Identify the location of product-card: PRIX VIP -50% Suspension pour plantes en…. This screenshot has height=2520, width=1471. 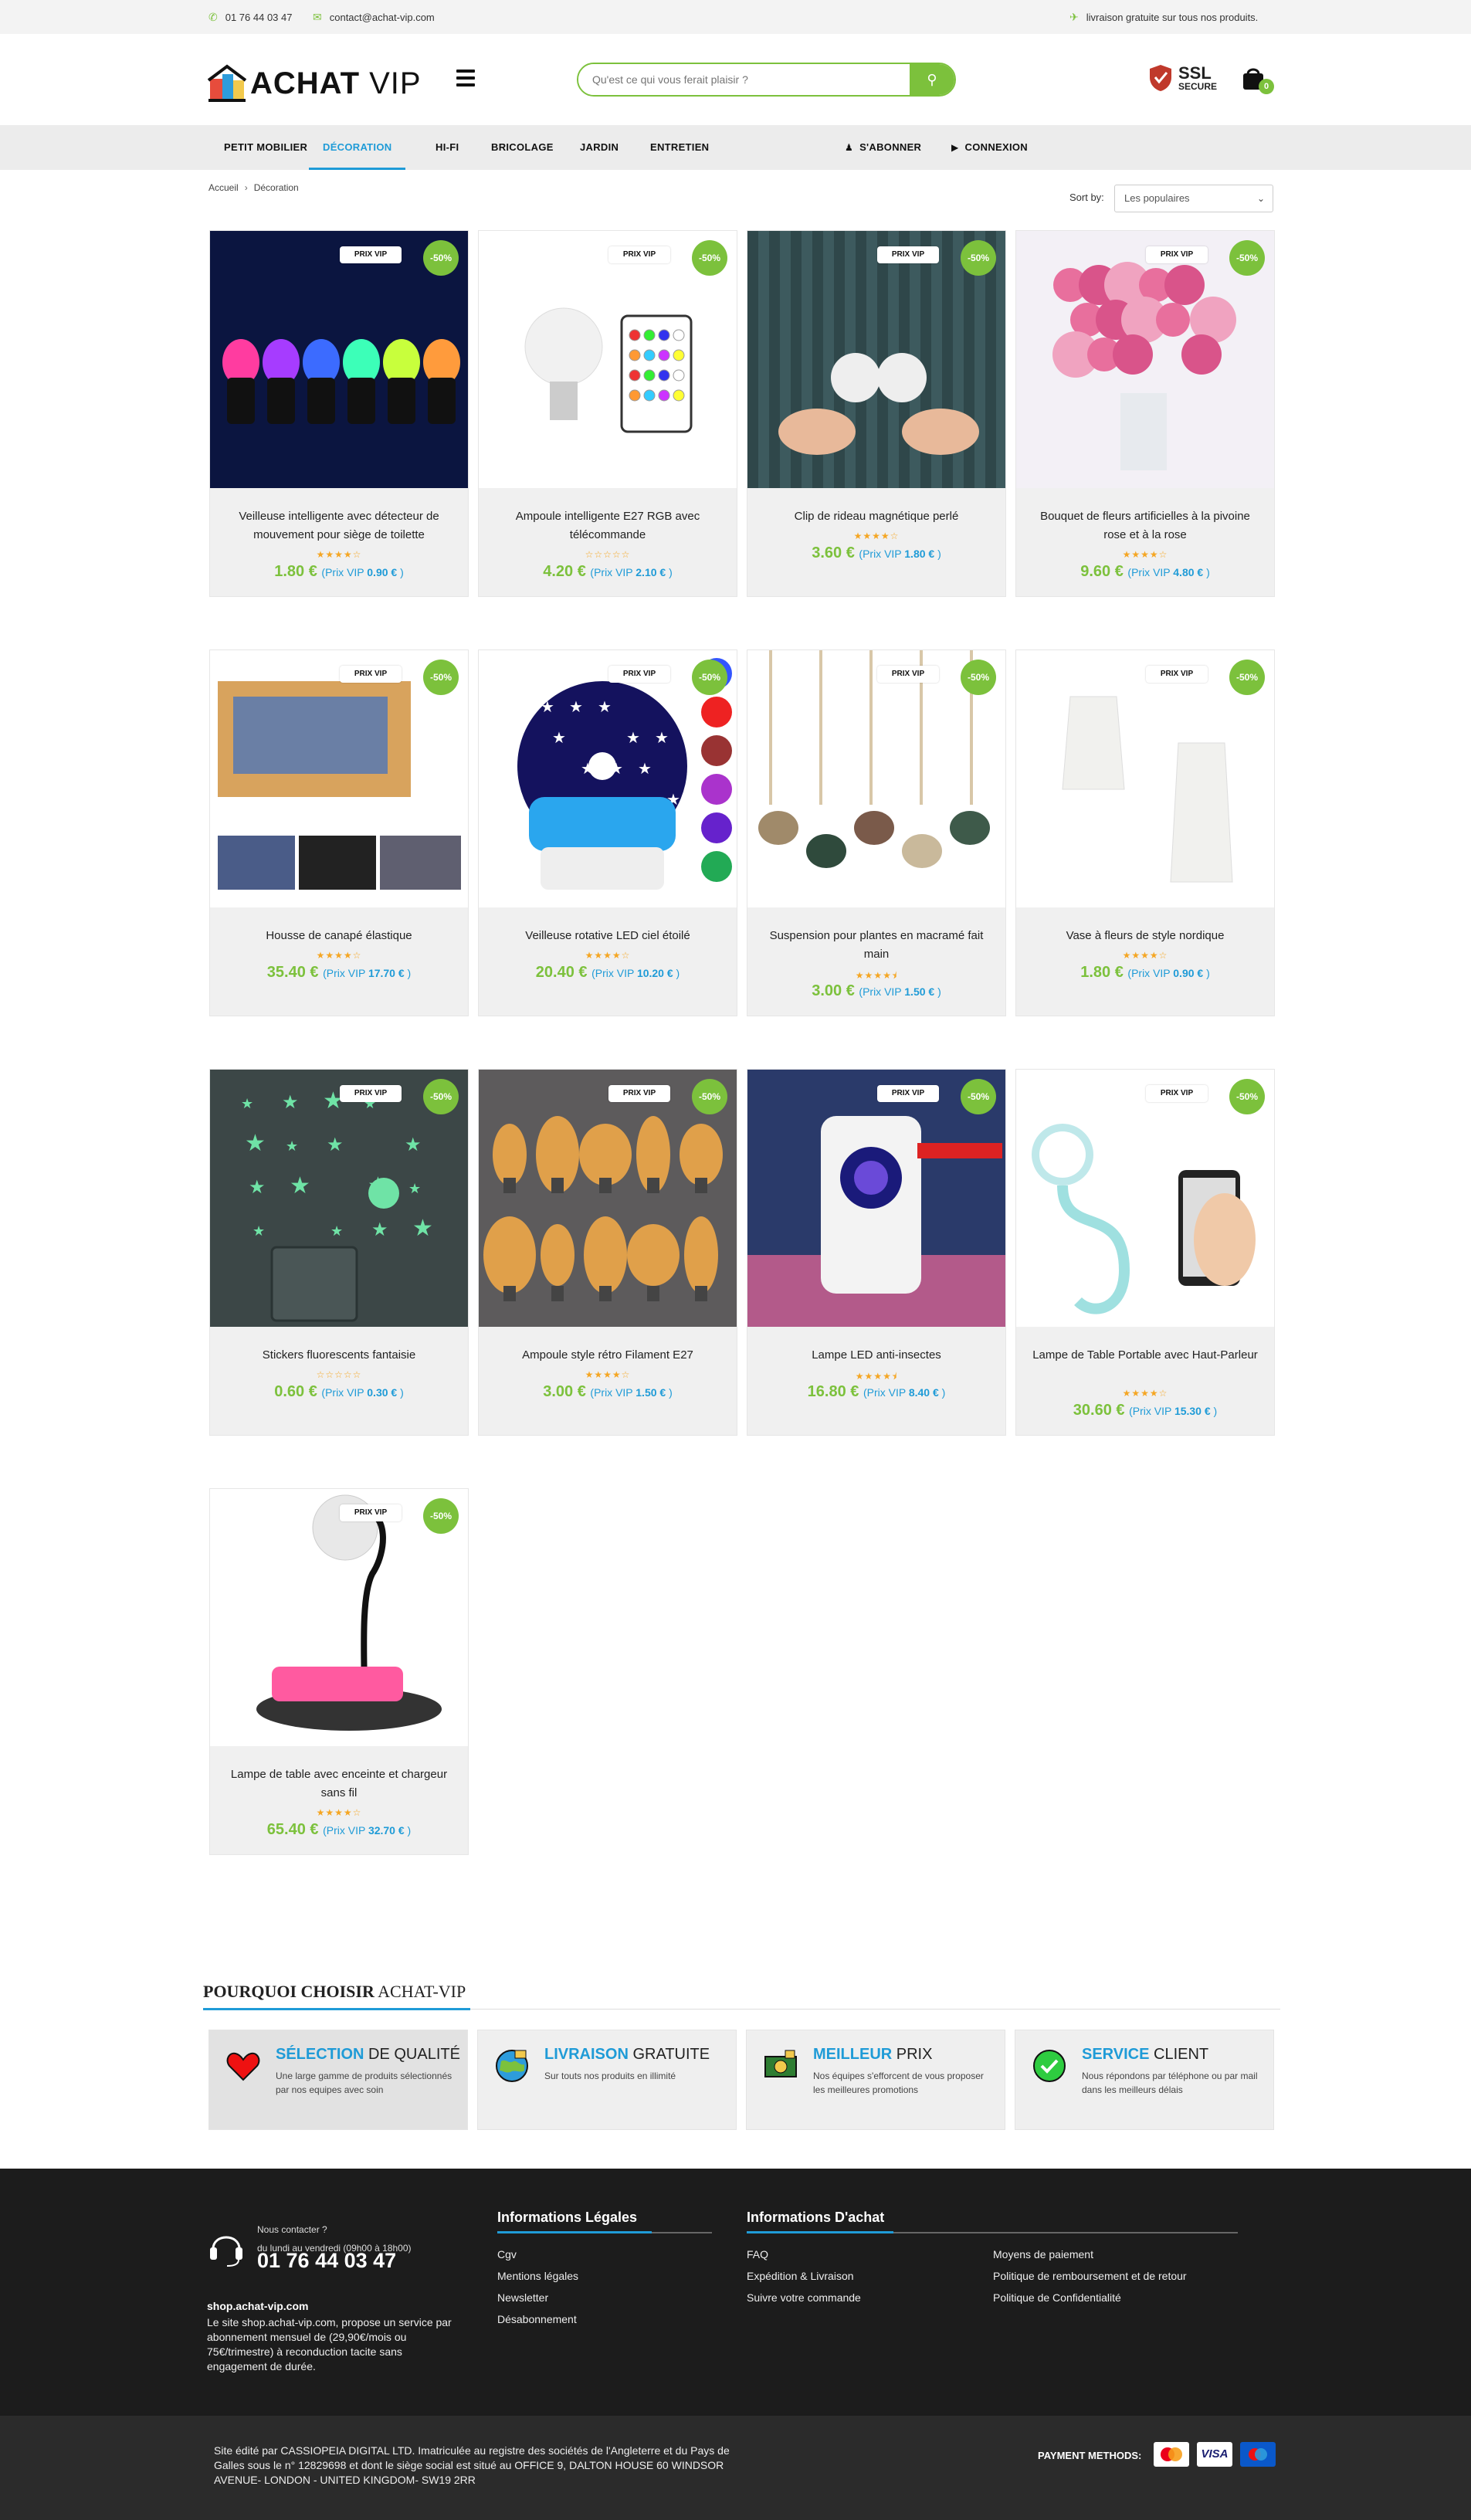
(876, 833).